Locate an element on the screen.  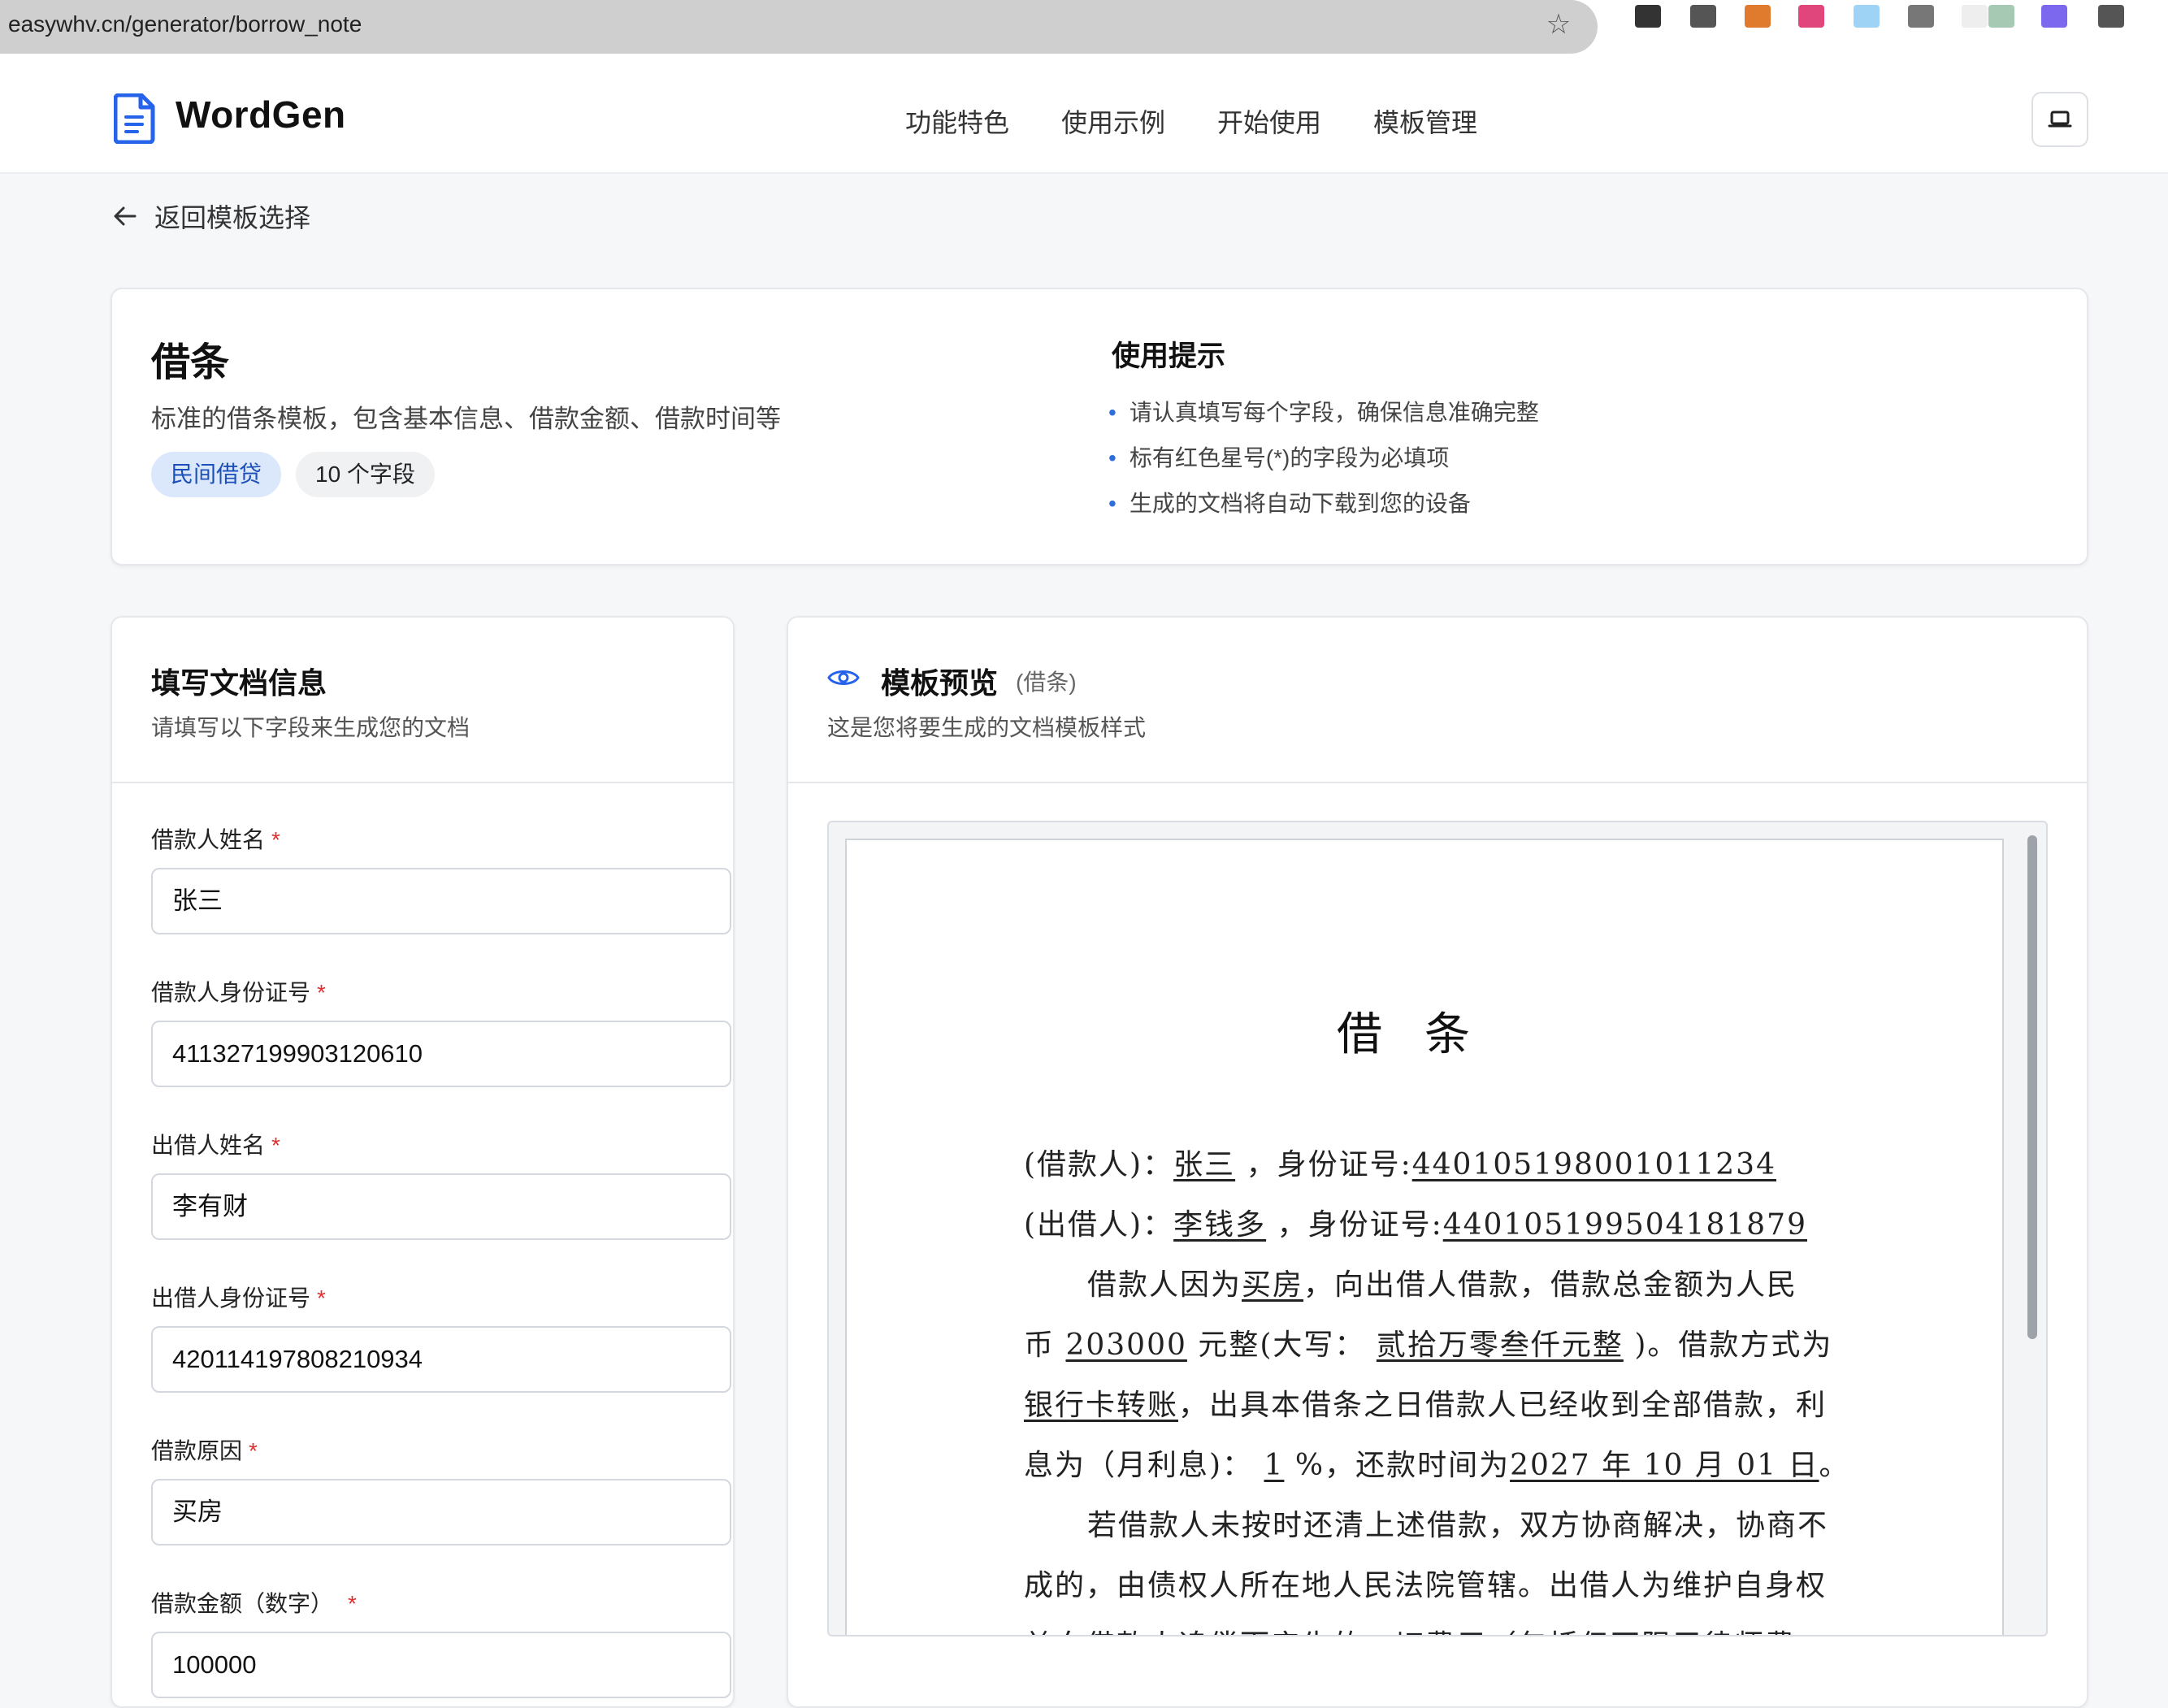
lender-id-input: 420114197808210934 is located at coordinates (441, 1359).